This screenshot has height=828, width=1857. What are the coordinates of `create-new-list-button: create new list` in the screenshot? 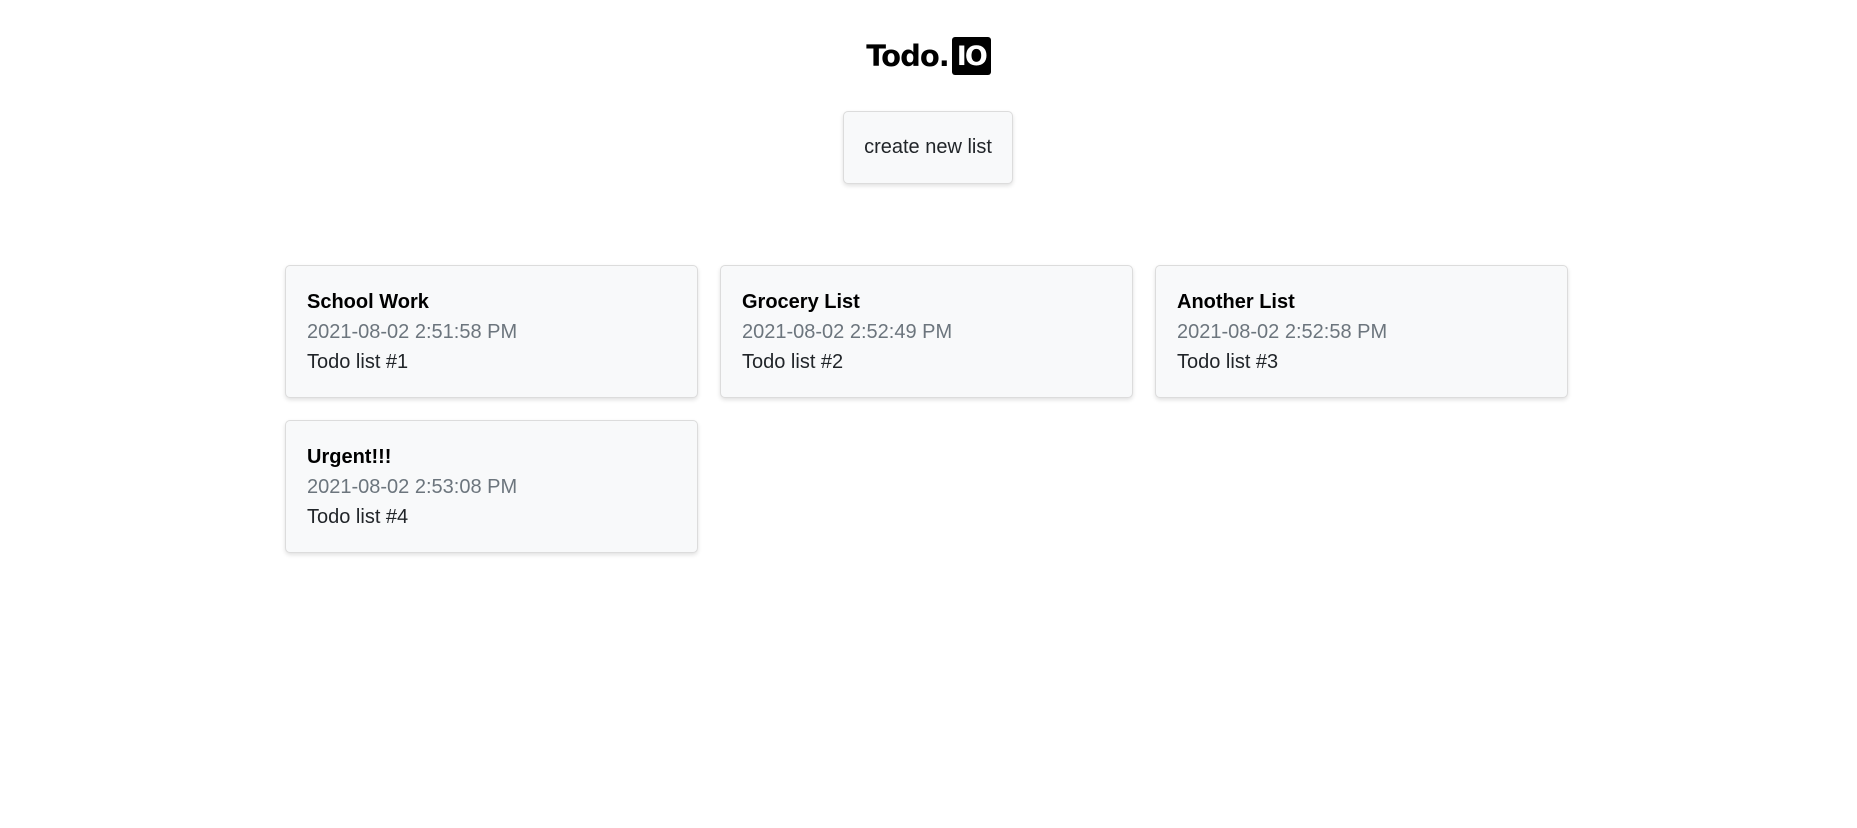 It's located at (928, 147).